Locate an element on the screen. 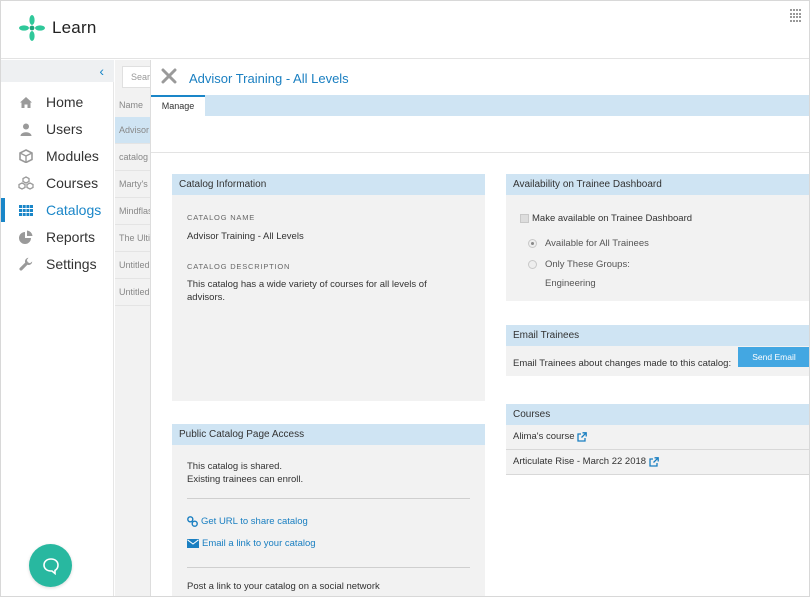 The height and width of the screenshot is (597, 810). card-header: Courses is located at coordinates (657, 414).